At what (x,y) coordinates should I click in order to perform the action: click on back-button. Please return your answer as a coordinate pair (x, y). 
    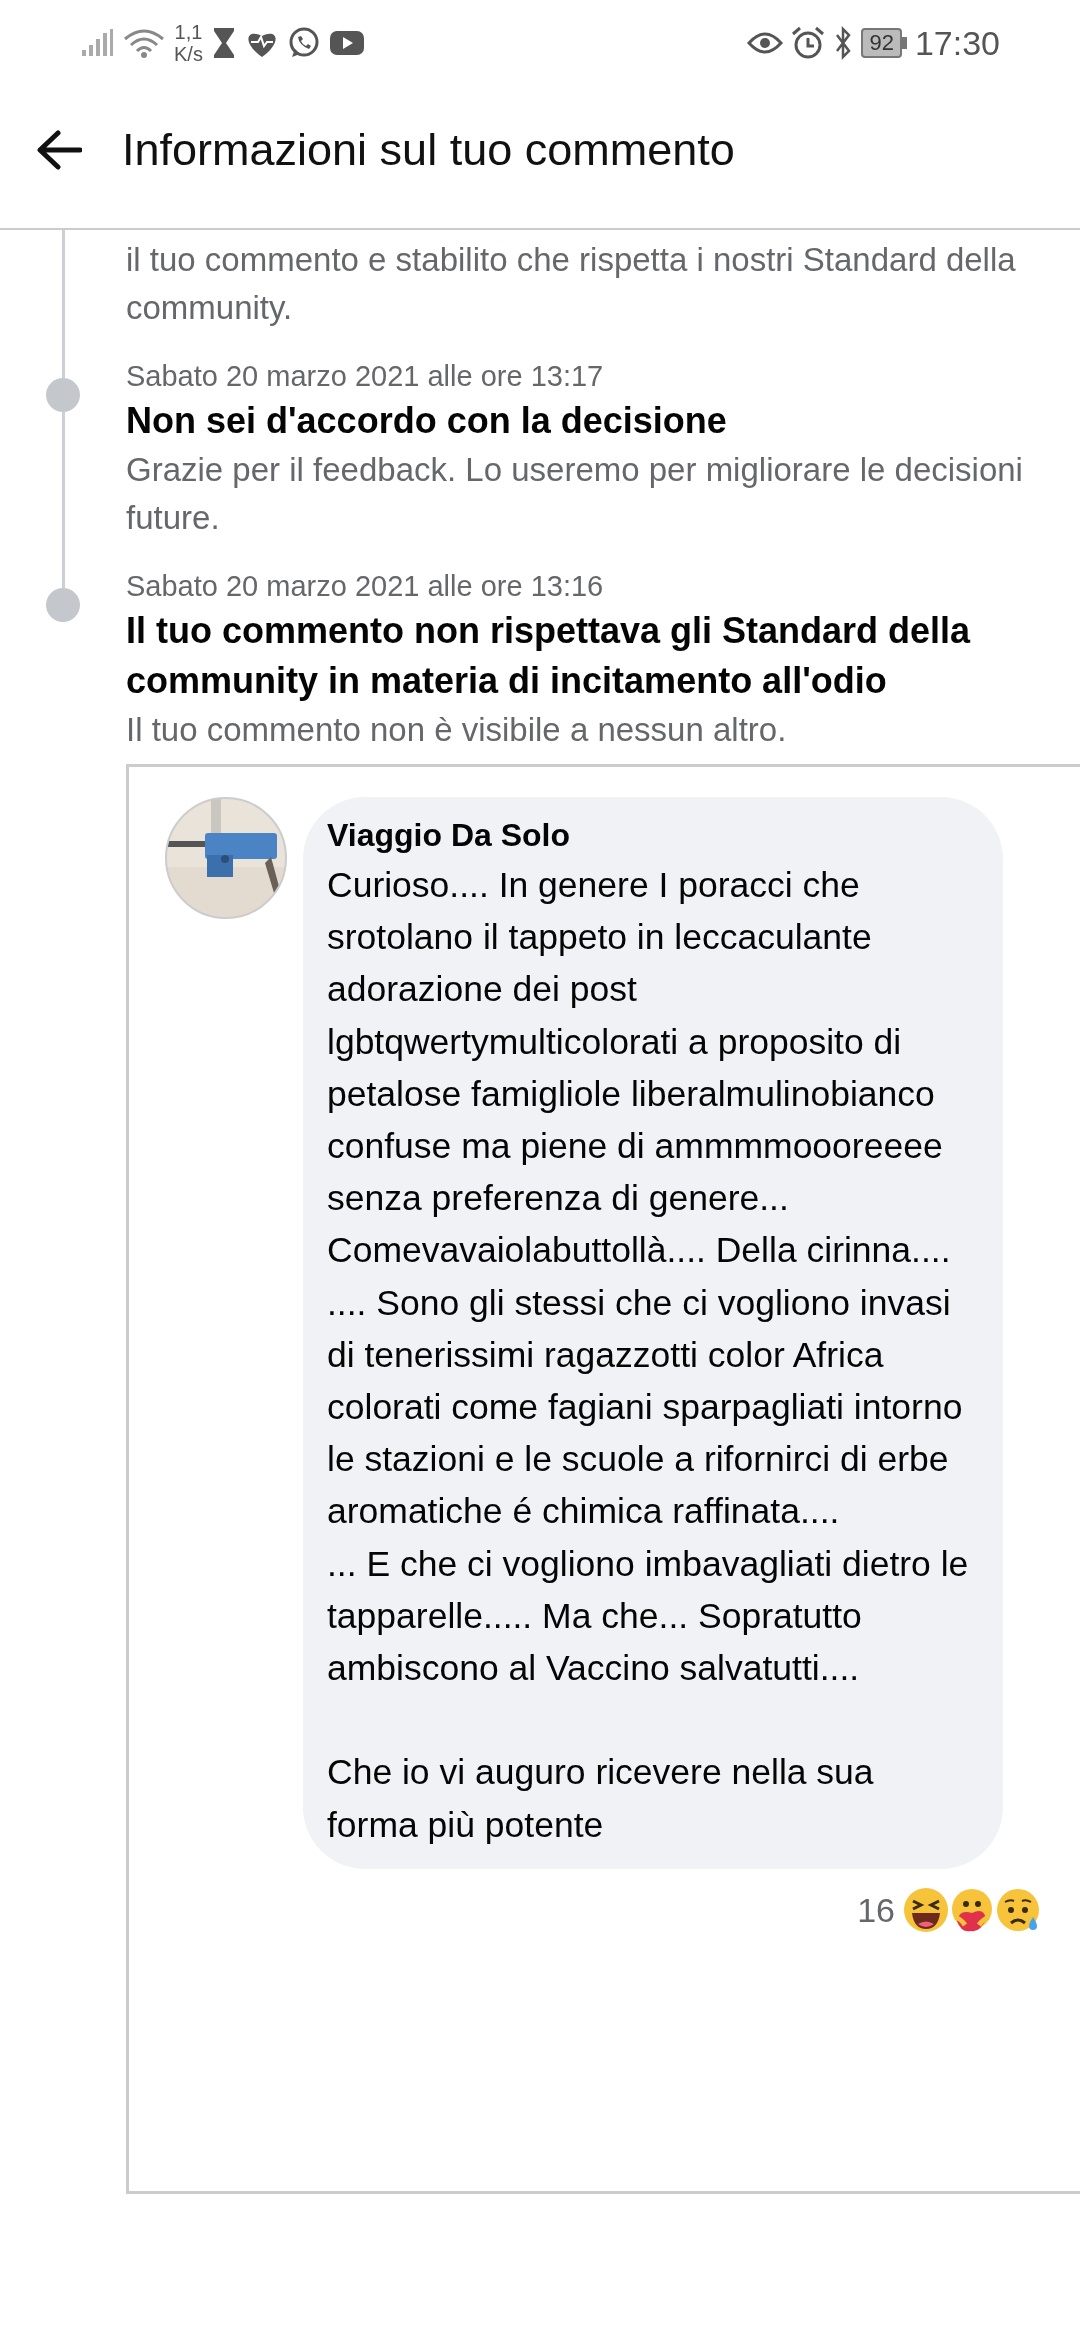
    Looking at the image, I should click on (59, 150).